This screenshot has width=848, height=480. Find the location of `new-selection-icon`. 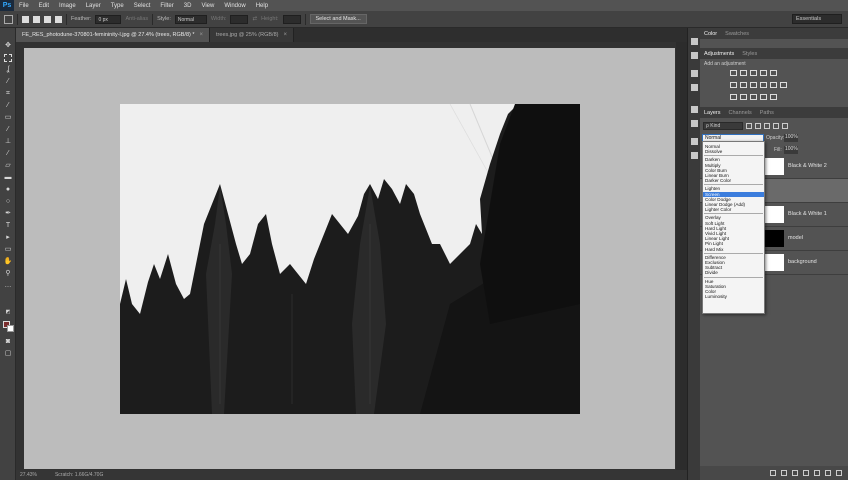

new-selection-icon is located at coordinates (25, 19).